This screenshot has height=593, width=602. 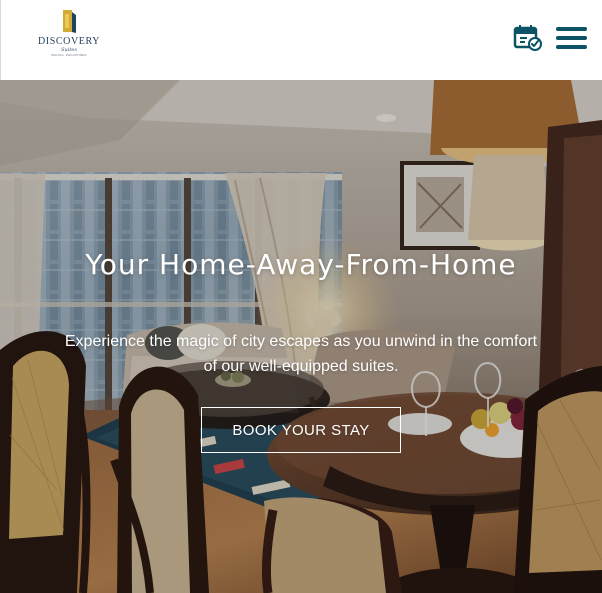 What do you see at coordinates (301, 264) in the screenshot?
I see `hero-title: Your Home-Away-From-Home` at bounding box center [301, 264].